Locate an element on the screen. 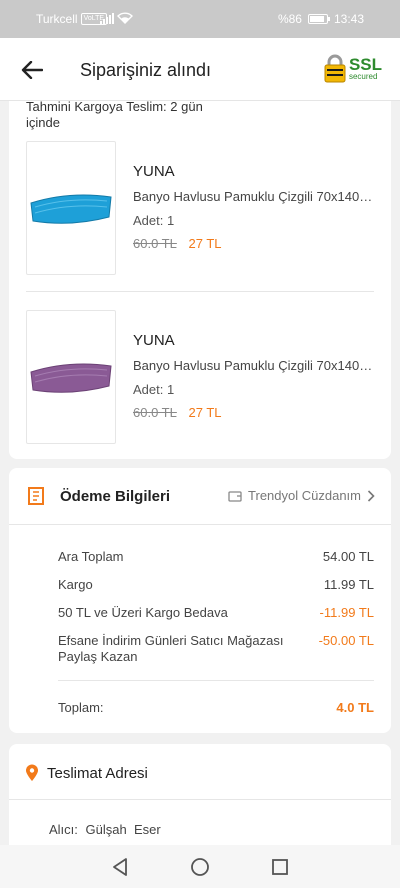 This screenshot has height=888, width=400. payment-row: Ara Toplam 54.00 TL is located at coordinates (216, 556).